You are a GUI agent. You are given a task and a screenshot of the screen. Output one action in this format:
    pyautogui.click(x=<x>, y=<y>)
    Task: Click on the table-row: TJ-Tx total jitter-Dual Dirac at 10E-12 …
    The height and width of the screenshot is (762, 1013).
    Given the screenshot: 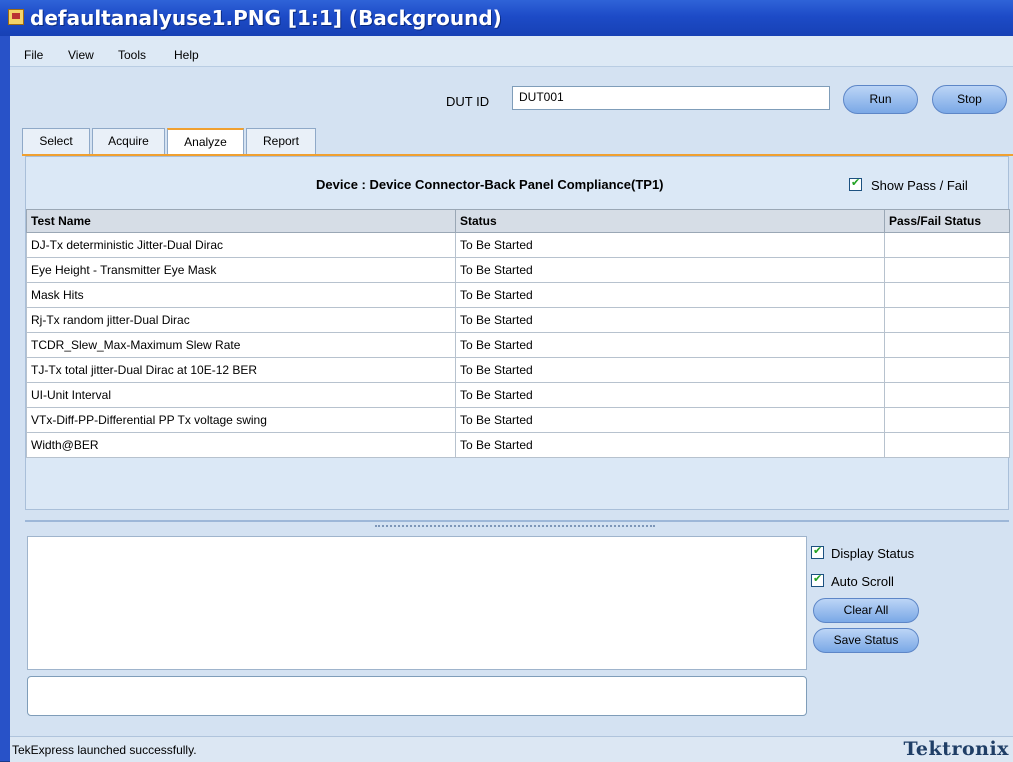 What is the action you would take?
    pyautogui.click(x=518, y=370)
    